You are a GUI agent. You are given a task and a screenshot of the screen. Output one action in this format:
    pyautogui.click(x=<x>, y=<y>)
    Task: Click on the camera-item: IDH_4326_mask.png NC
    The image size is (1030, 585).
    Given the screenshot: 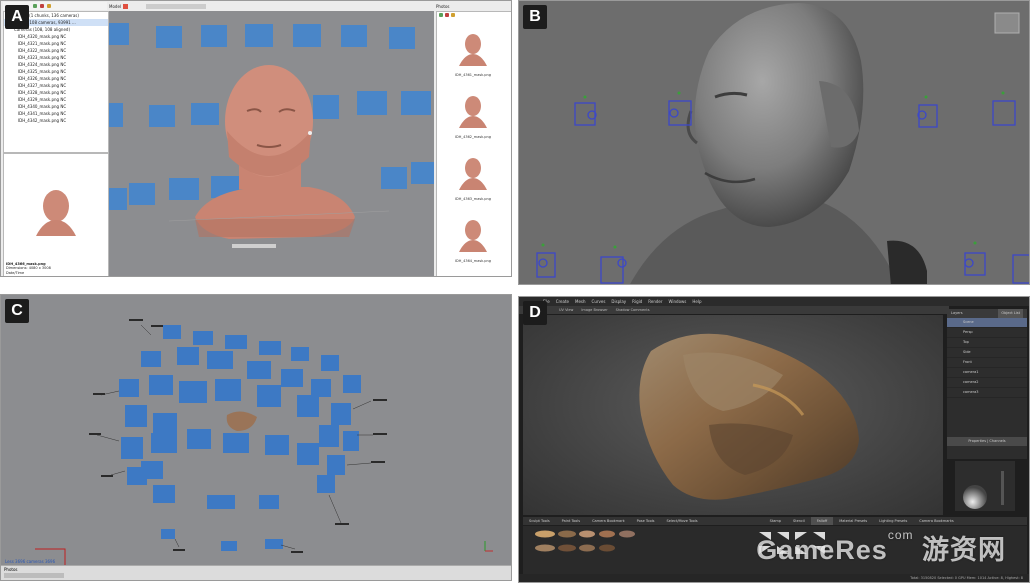 What is the action you would take?
    pyautogui.click(x=56, y=78)
    